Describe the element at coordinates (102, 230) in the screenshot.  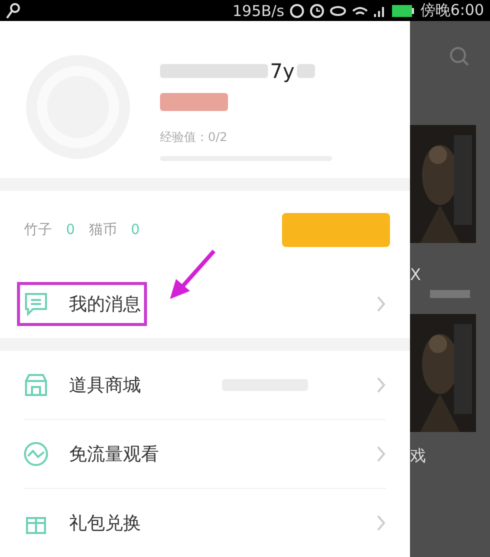
I see `wallet-label: 猫币` at that location.